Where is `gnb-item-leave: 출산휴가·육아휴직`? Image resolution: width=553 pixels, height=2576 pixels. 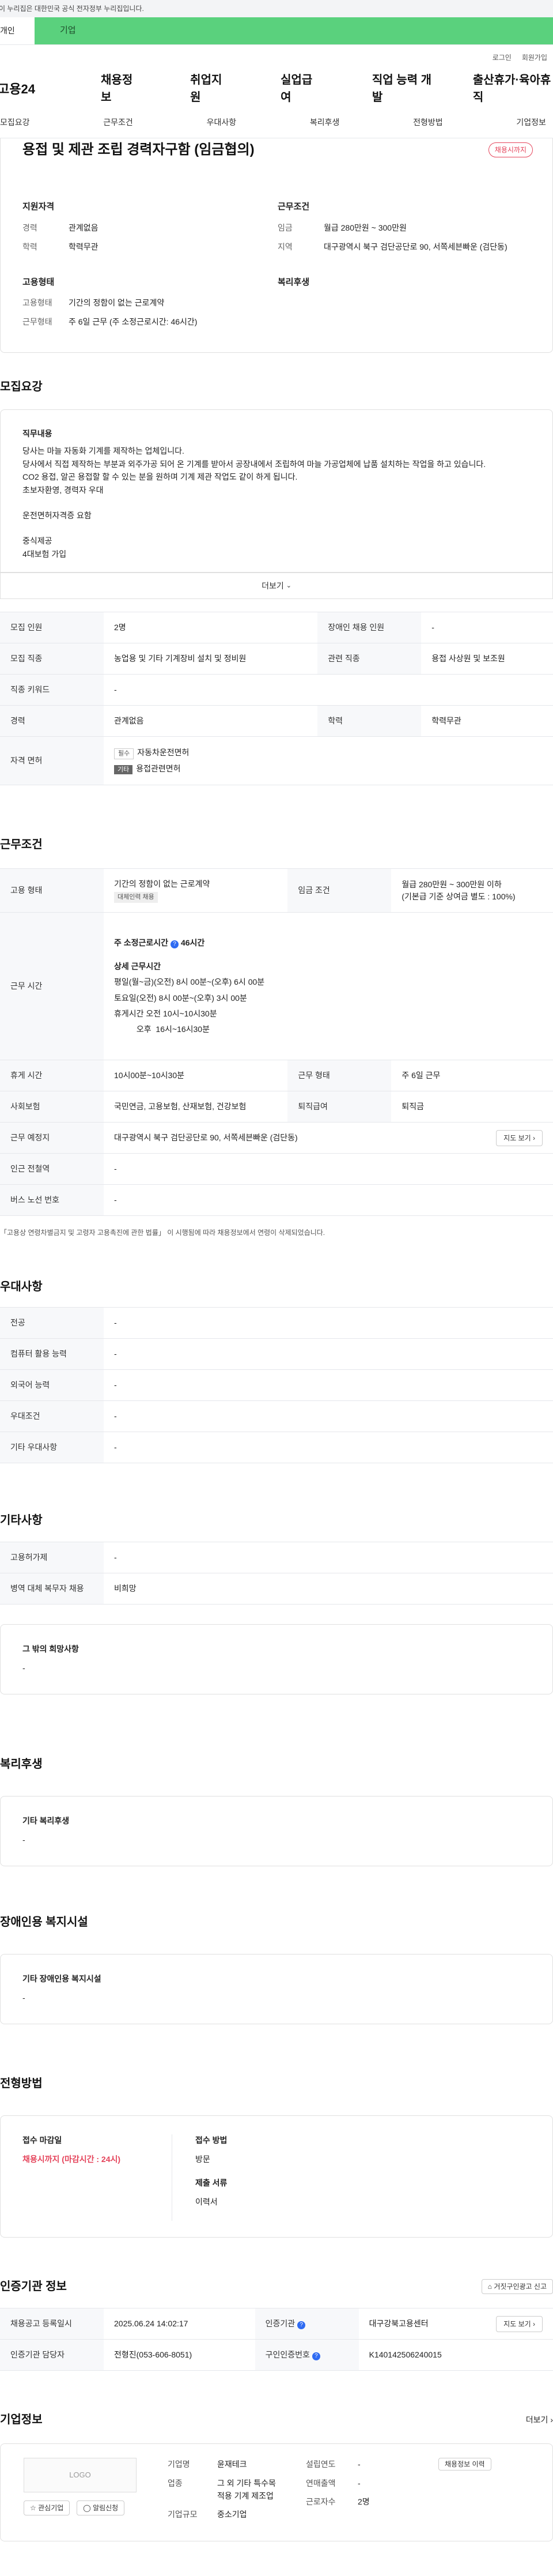
gnb-item-leave: 출산휴가·육아휴직 is located at coordinates (513, 88).